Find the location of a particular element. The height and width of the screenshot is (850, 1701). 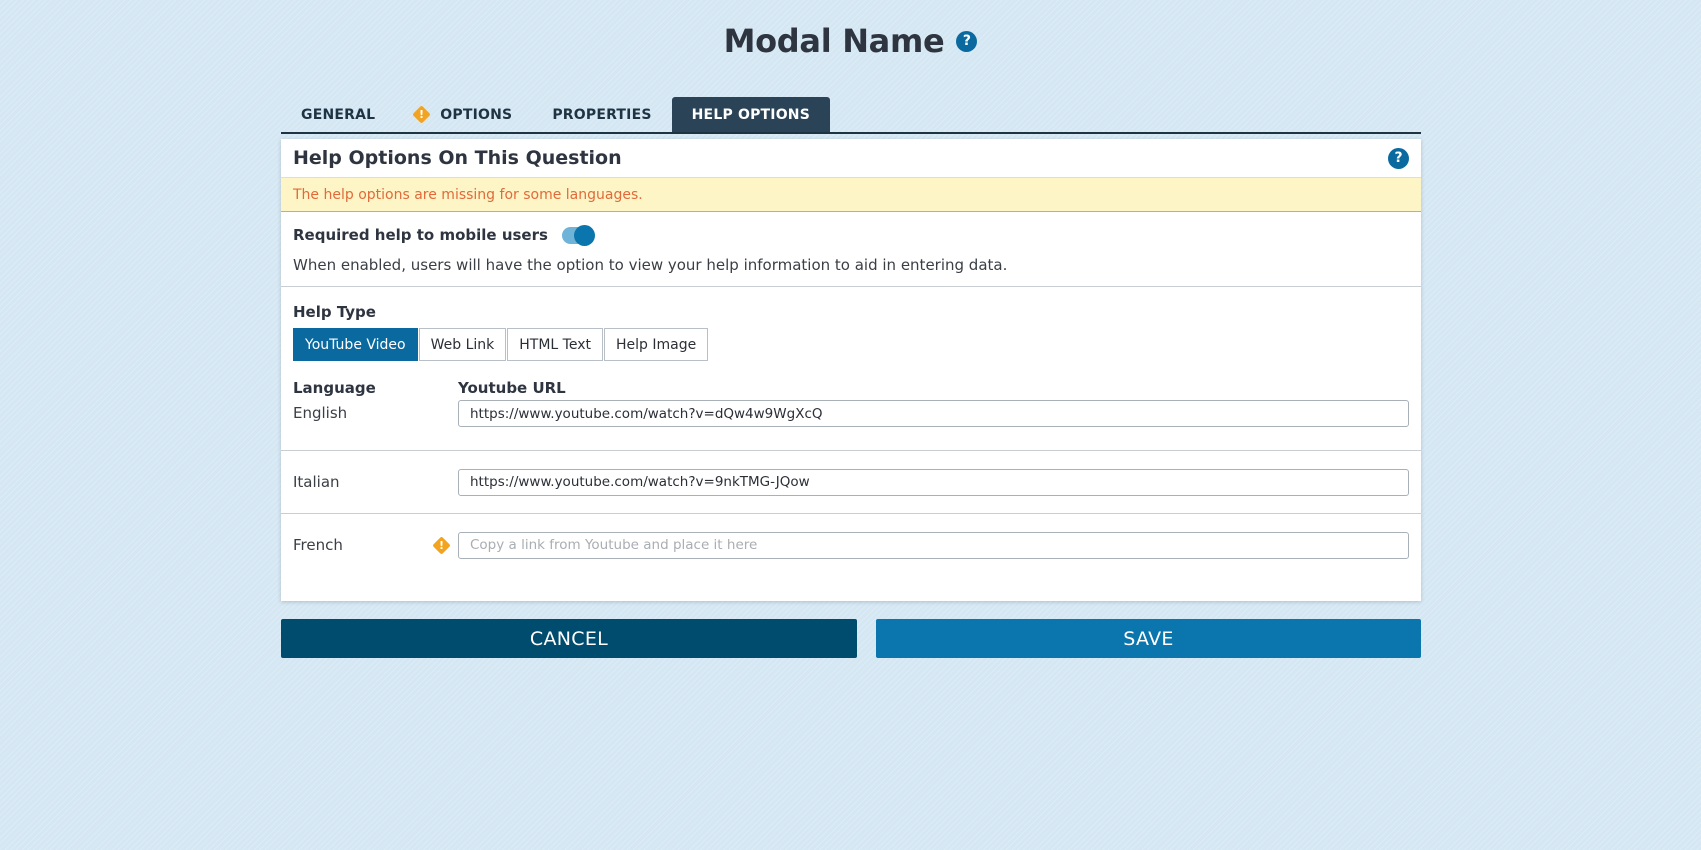

required-help-toggle is located at coordinates (578, 235).